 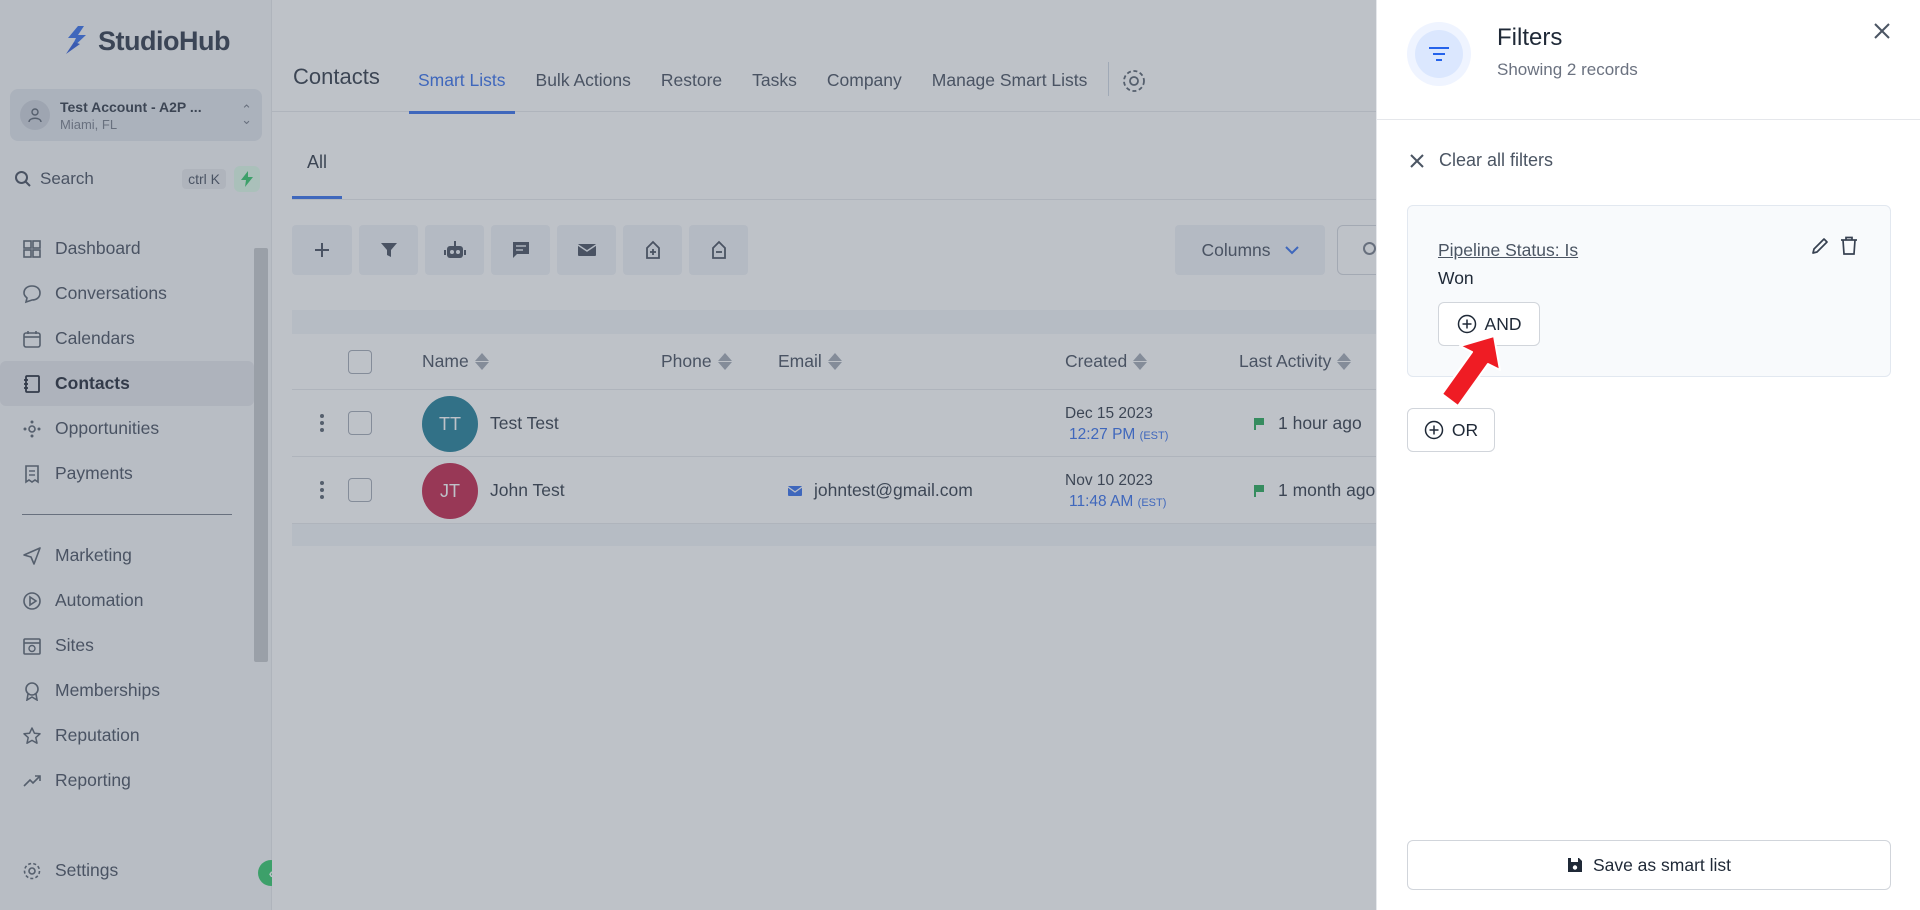 I want to click on filter-condition-value: Won, so click(x=1456, y=278).